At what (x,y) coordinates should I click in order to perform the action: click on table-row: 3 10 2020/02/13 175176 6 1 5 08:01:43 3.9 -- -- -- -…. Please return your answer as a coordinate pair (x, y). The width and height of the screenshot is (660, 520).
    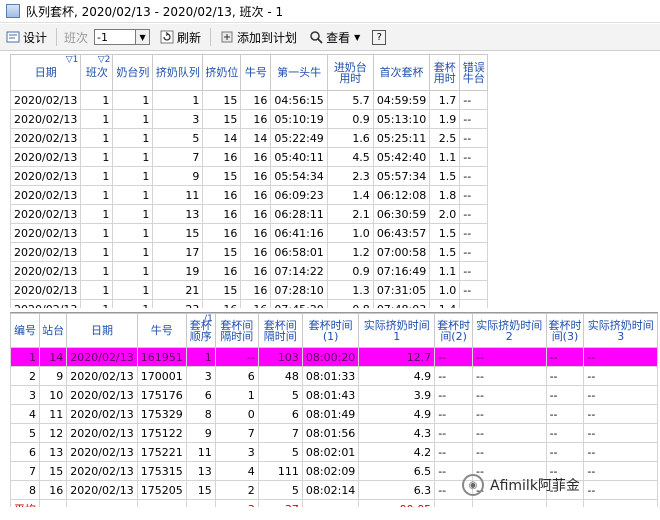
    Looking at the image, I should click on (334, 395).